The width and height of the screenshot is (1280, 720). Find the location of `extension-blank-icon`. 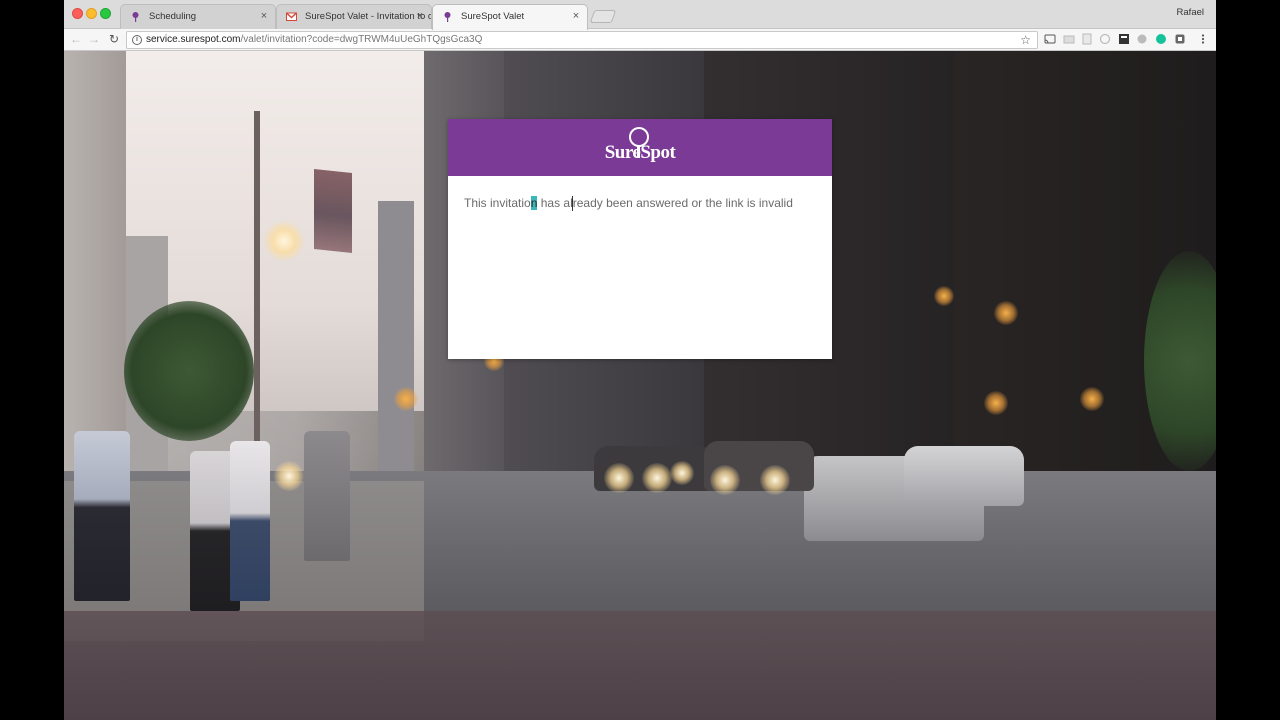

extension-blank-icon is located at coordinates (1069, 39).